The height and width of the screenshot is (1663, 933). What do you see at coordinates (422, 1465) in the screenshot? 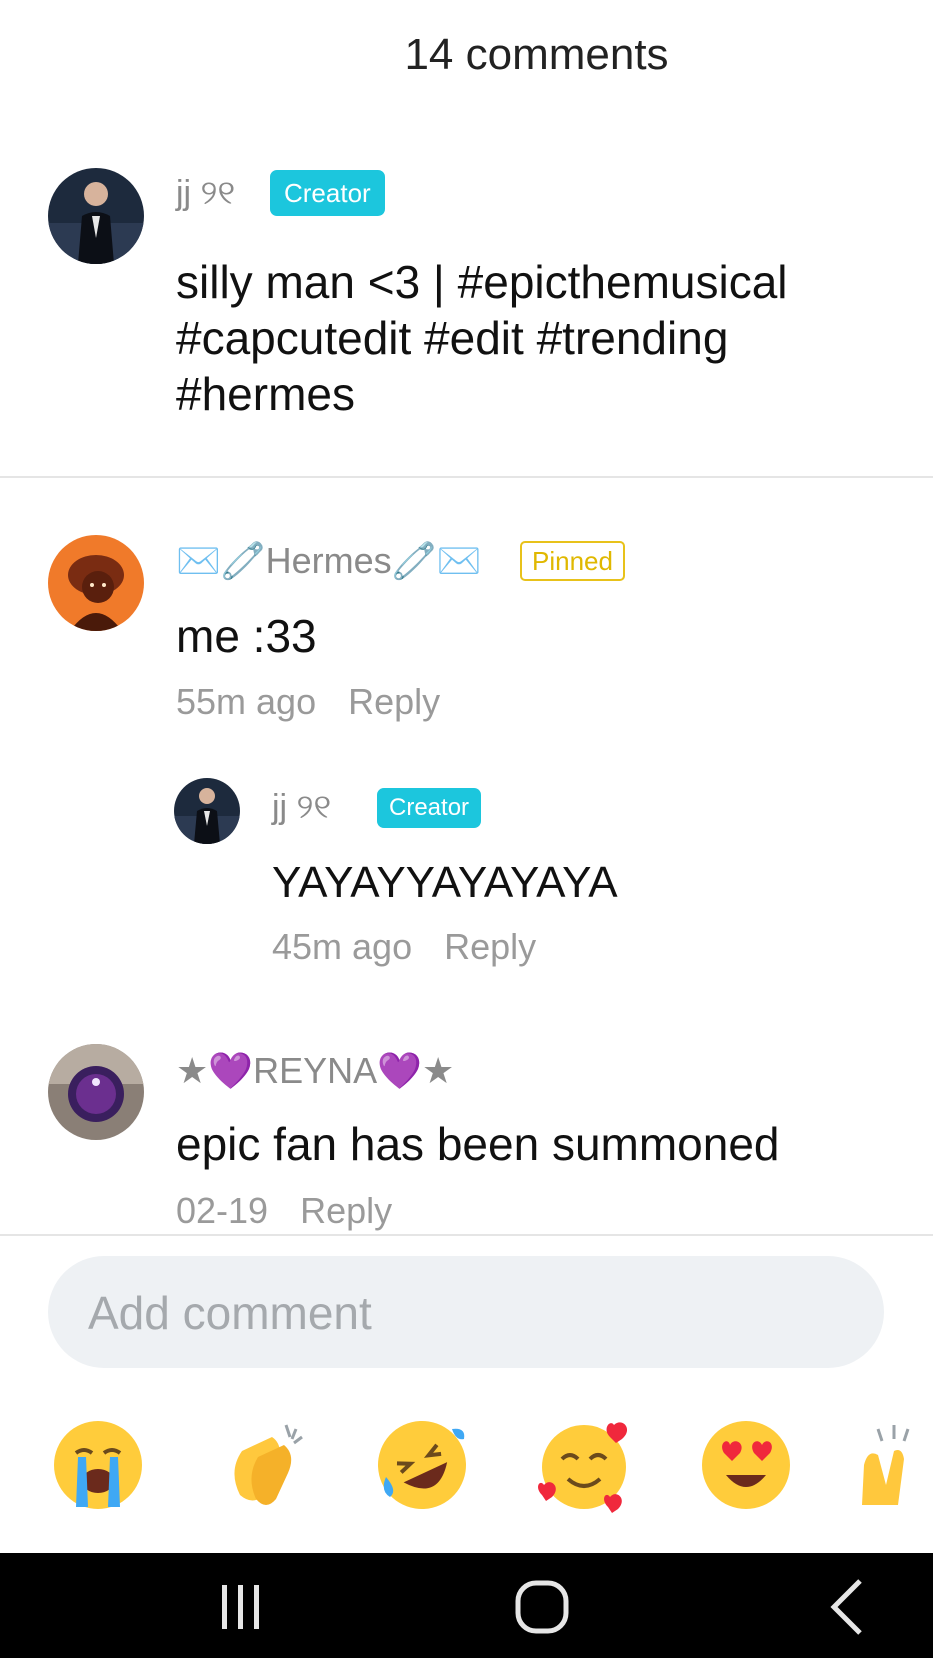
I see `rofl-emoji-icon` at bounding box center [422, 1465].